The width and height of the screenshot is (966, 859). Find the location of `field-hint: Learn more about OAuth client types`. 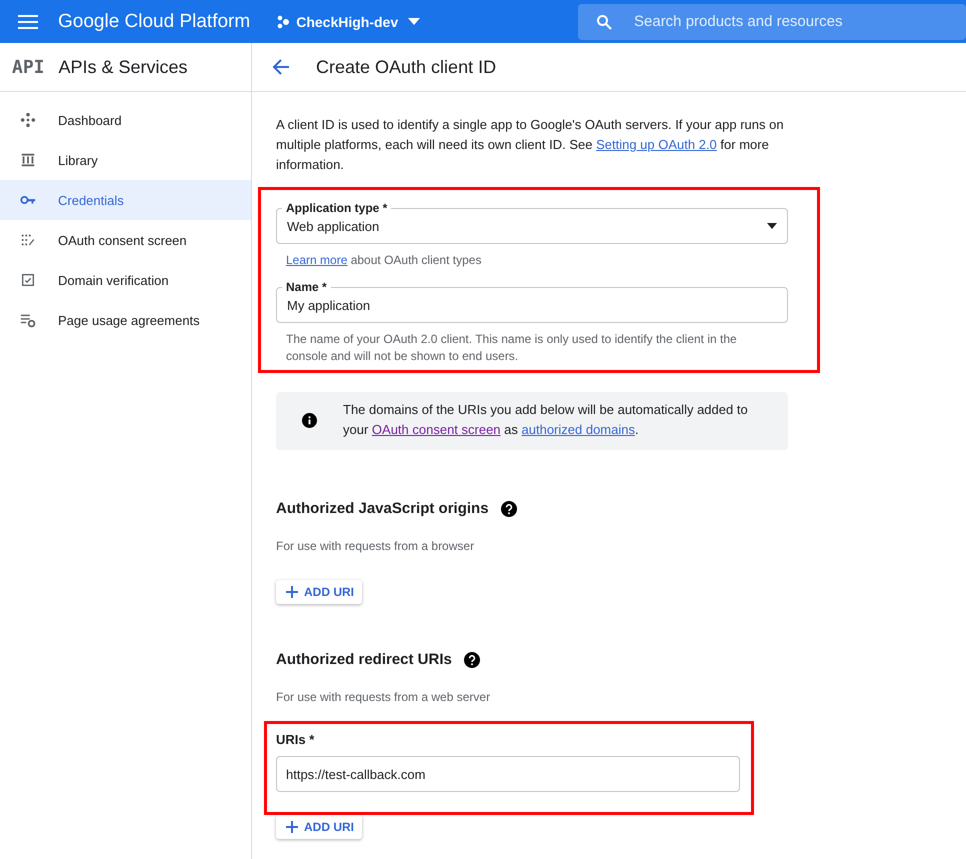

field-hint: Learn more about OAuth client types is located at coordinates (384, 260).